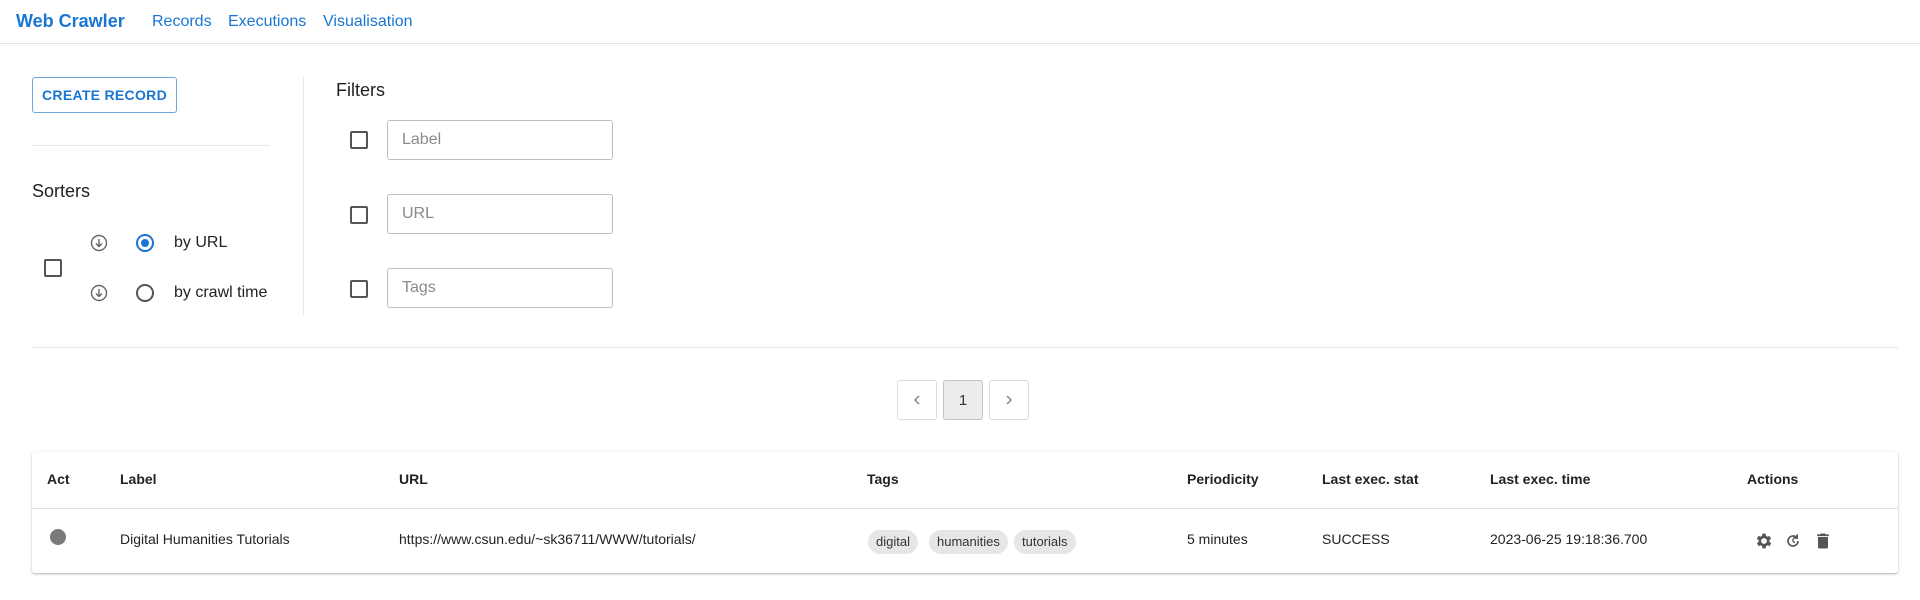 The image size is (1920, 600). What do you see at coordinates (99, 243) in the screenshot?
I see `sort-direction-url-icon` at bounding box center [99, 243].